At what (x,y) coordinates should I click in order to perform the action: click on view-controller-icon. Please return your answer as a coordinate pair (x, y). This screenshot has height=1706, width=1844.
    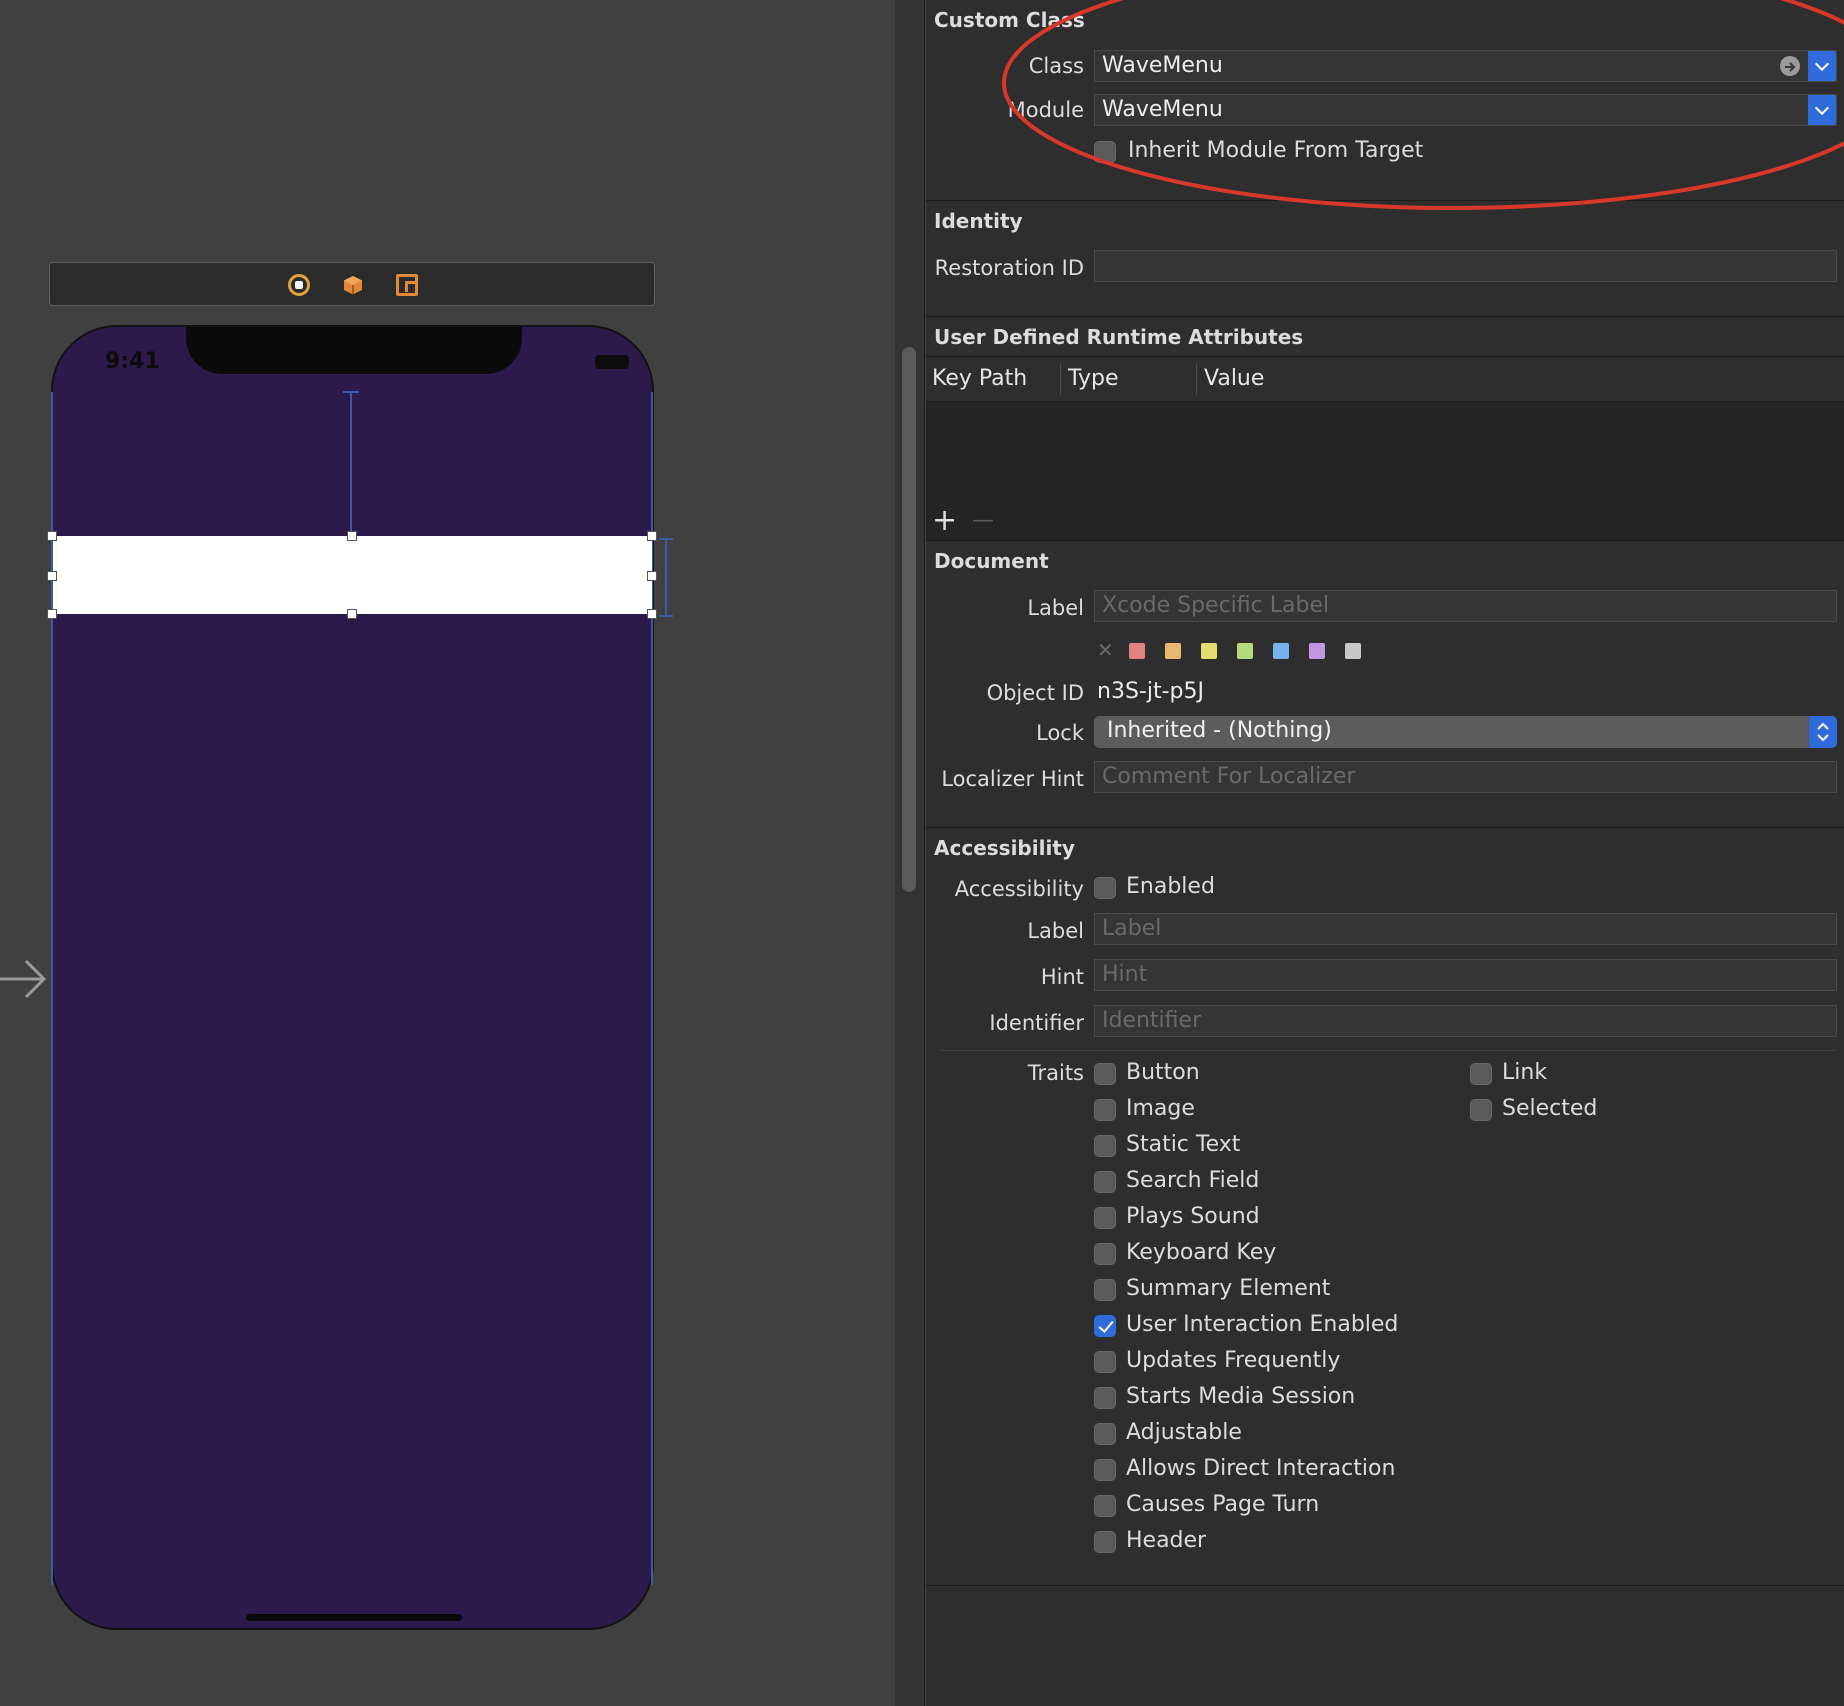
    Looking at the image, I should click on (299, 285).